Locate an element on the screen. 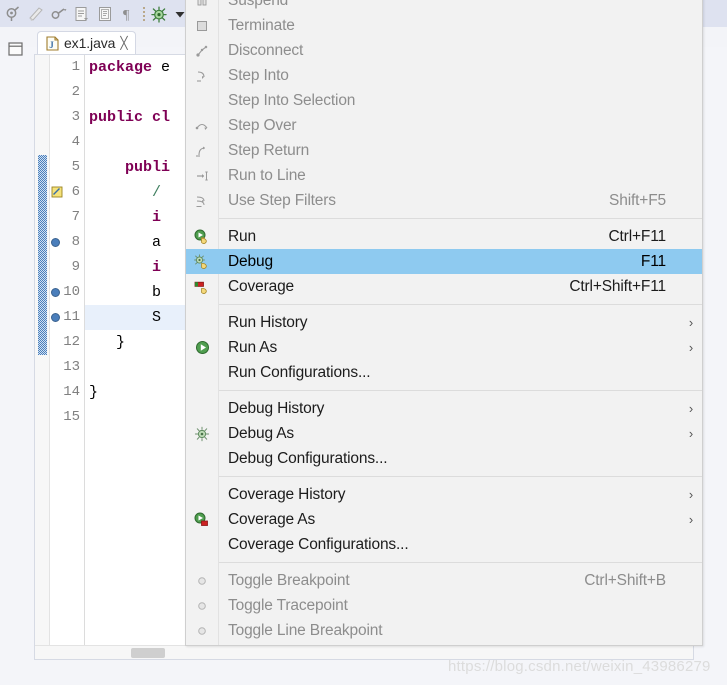 The width and height of the screenshot is (727, 685). line-number: 14 is located at coordinates (71, 392).